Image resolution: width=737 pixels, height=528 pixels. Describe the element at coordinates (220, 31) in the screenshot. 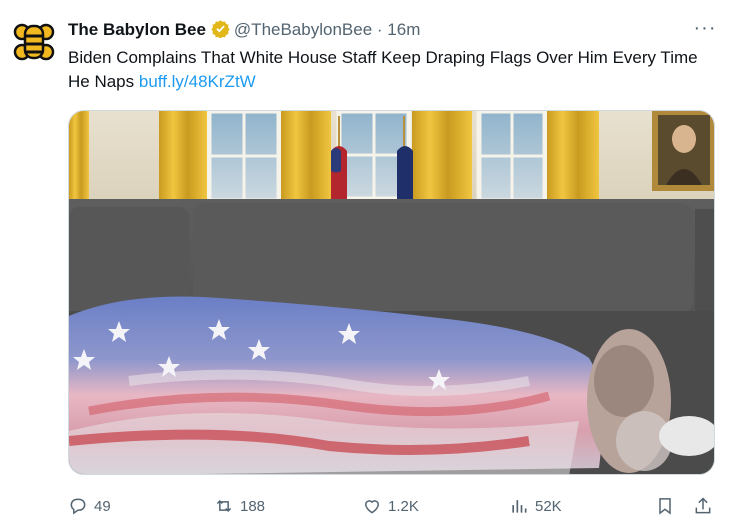

I see `verified-badge-icon` at that location.